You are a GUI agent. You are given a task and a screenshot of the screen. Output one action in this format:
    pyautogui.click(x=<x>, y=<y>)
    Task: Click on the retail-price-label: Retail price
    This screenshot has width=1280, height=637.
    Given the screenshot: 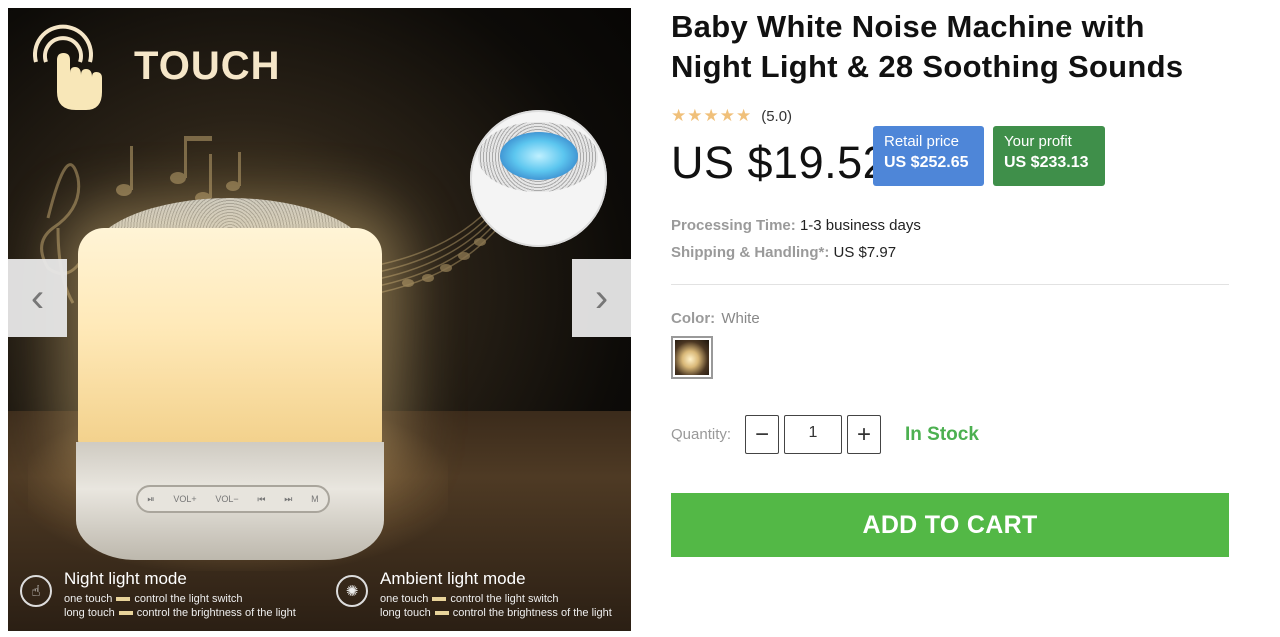 What is the action you would take?
    pyautogui.click(x=922, y=141)
    